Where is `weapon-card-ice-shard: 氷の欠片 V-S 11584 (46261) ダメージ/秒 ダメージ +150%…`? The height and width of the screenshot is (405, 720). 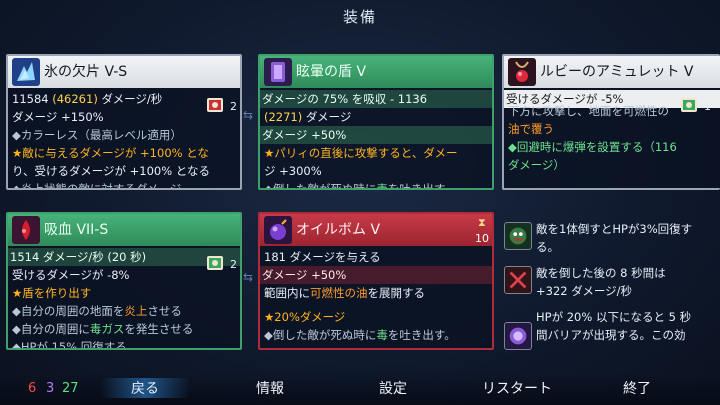
weapon-card-ice-shard: 氷の欠片 V-S 11584 (46261) ダメージ/秒 ダメージ +150%… is located at coordinates (124, 122).